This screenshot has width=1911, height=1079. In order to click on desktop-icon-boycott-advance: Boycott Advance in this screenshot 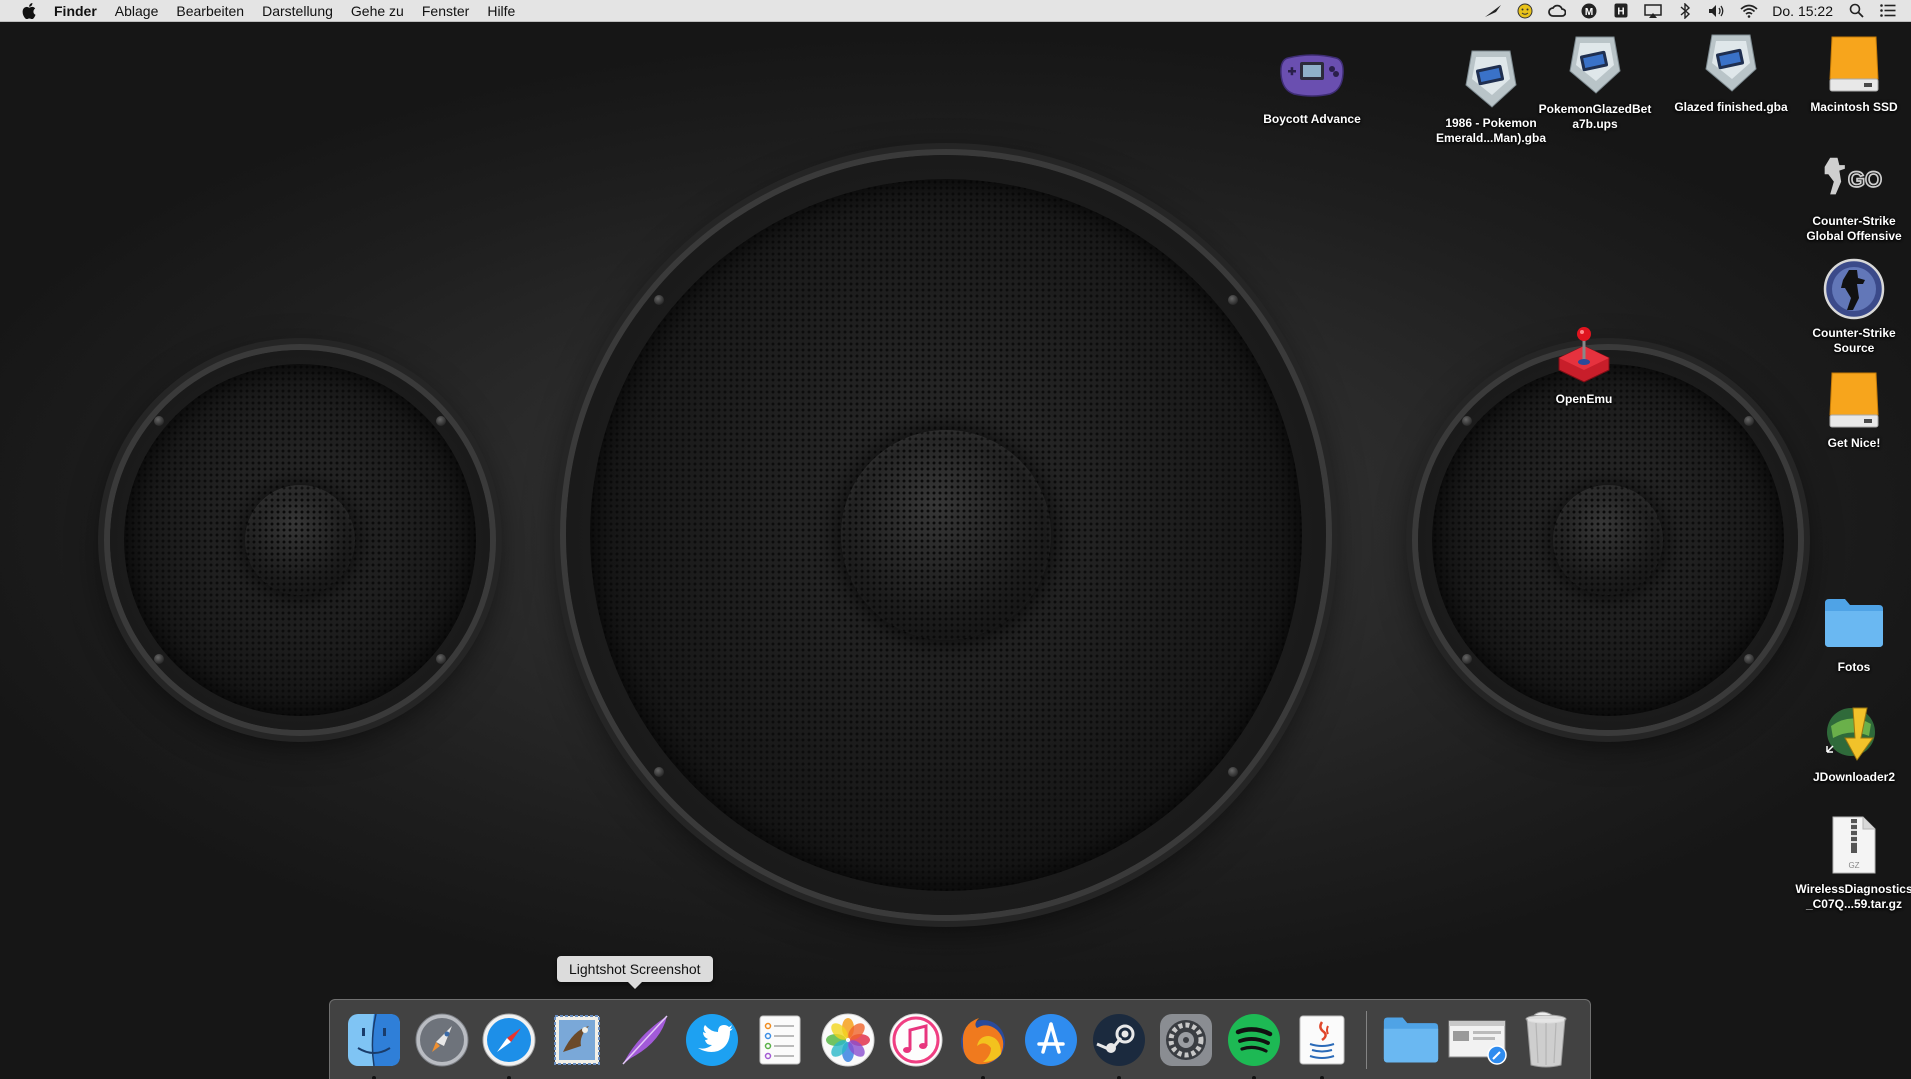, I will do `click(1312, 84)`.